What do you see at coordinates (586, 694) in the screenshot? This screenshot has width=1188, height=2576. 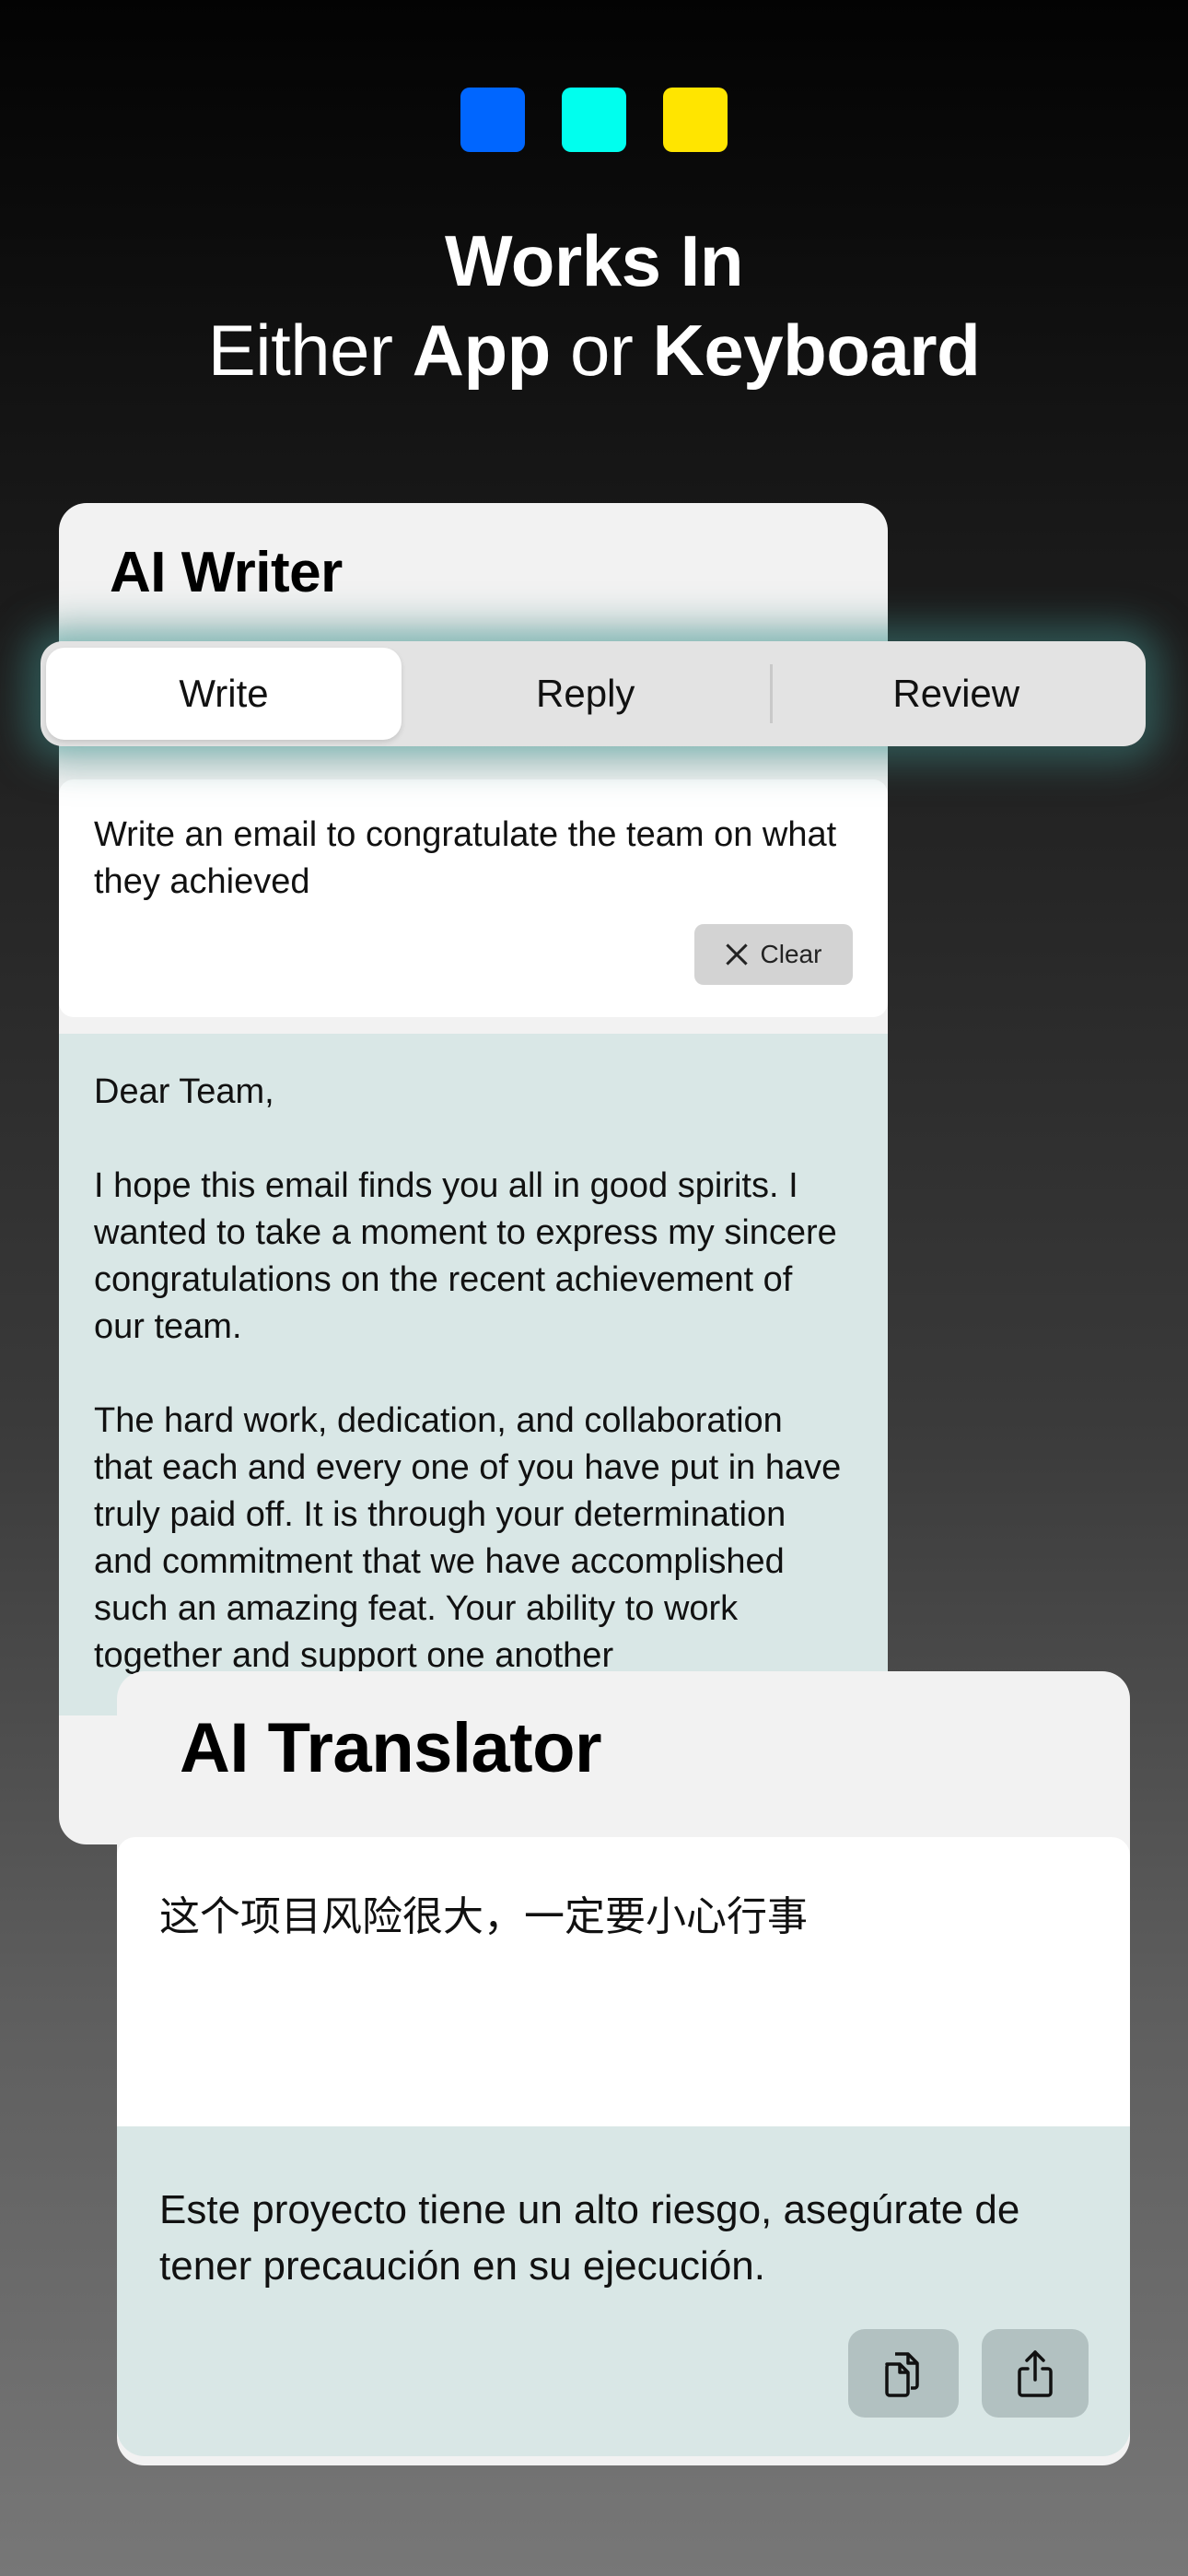 I see `tab-reply: Reply` at bounding box center [586, 694].